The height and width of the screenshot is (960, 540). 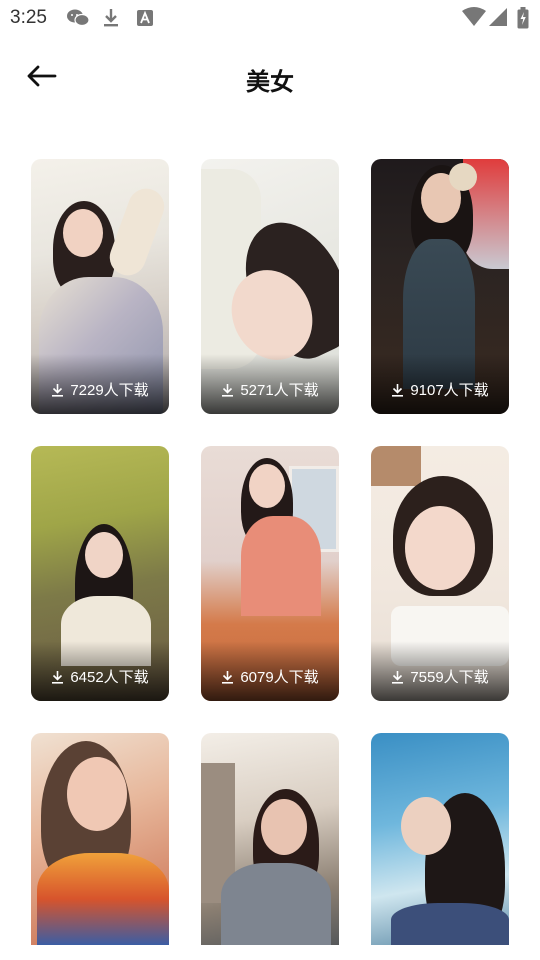 I want to click on wallpaper-card: 9107人下载, so click(x=440, y=286).